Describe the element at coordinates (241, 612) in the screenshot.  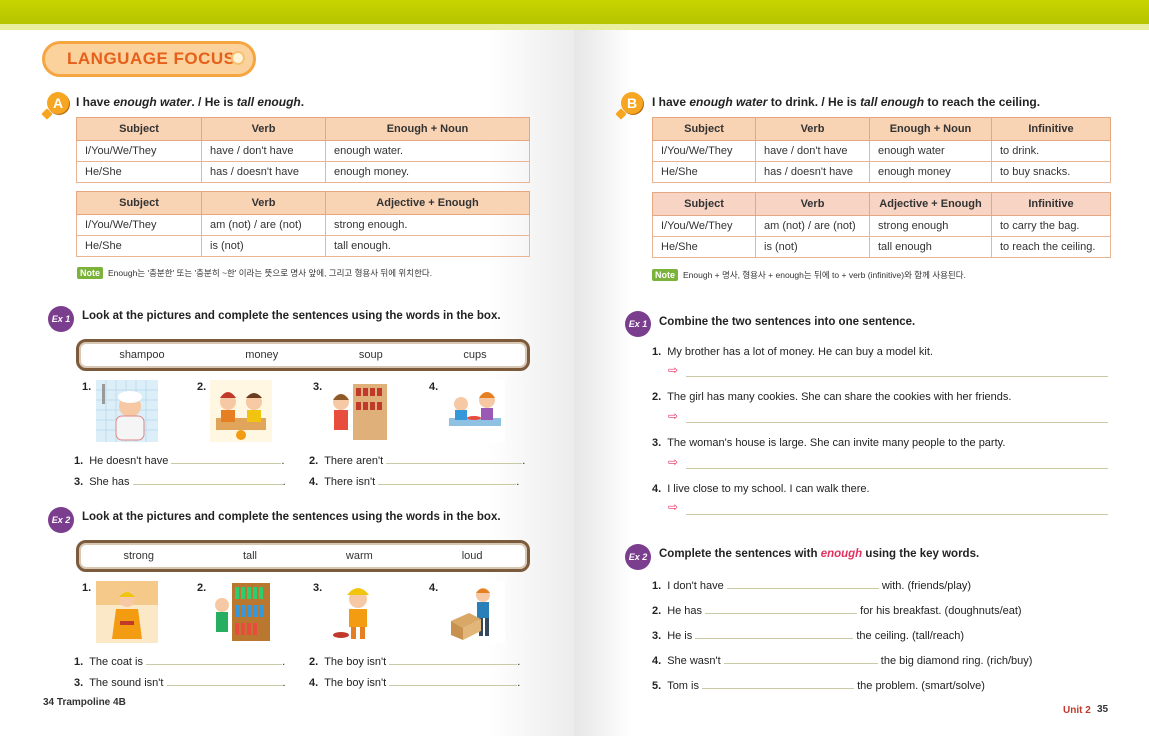
I see `boy-at-bookshelf-illustration` at that location.